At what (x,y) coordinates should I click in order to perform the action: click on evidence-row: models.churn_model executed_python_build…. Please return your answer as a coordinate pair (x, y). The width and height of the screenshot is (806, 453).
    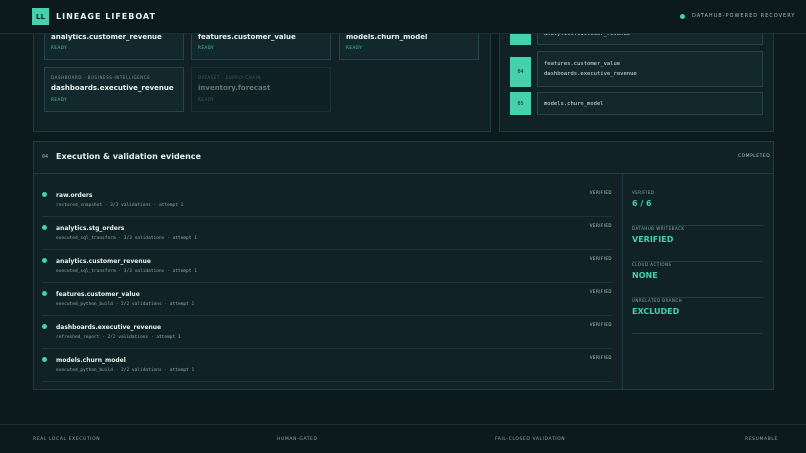
    Looking at the image, I should click on (327, 365).